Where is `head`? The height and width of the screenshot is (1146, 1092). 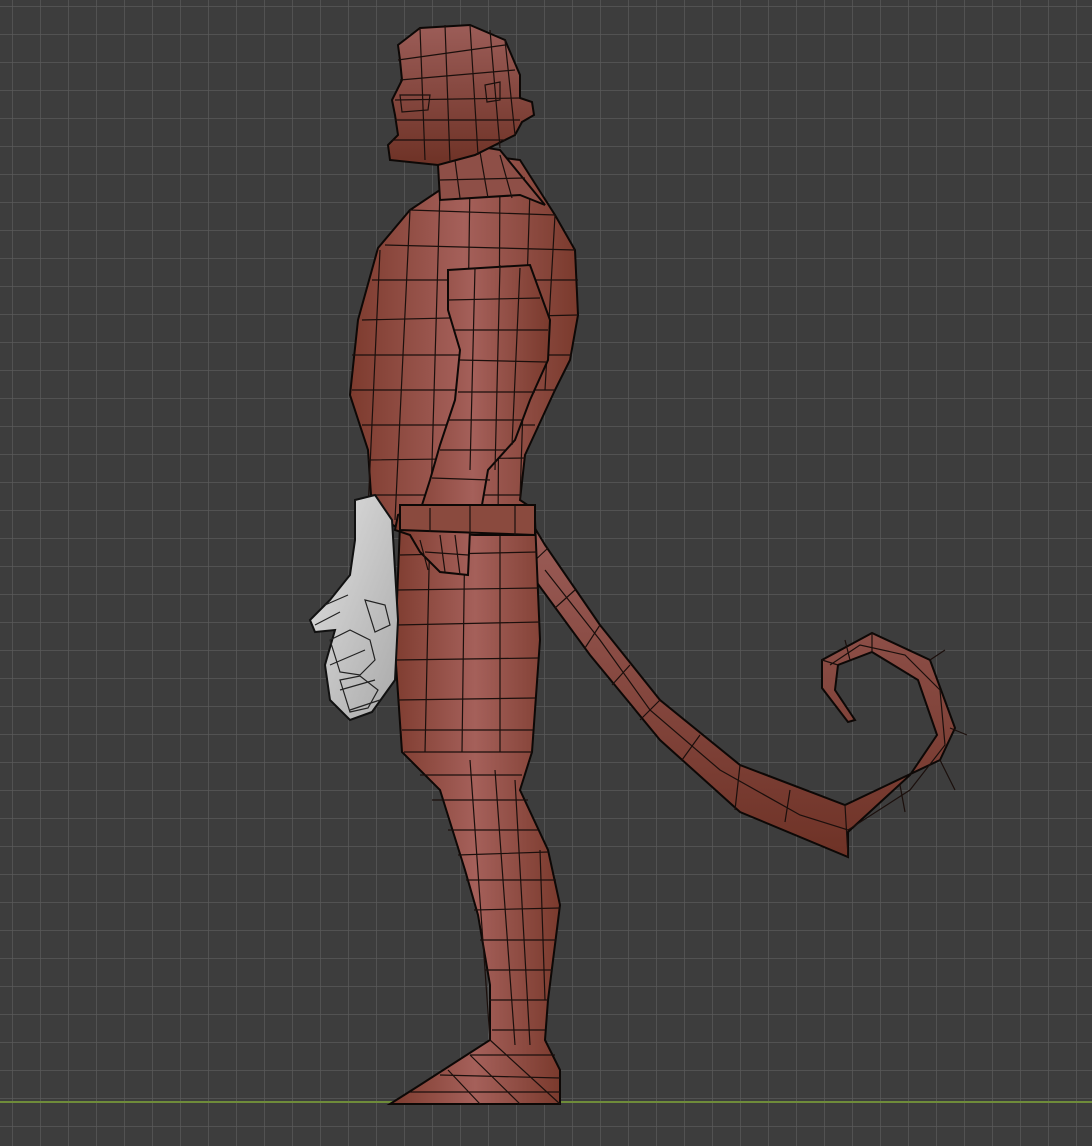 head is located at coordinates (461, 95).